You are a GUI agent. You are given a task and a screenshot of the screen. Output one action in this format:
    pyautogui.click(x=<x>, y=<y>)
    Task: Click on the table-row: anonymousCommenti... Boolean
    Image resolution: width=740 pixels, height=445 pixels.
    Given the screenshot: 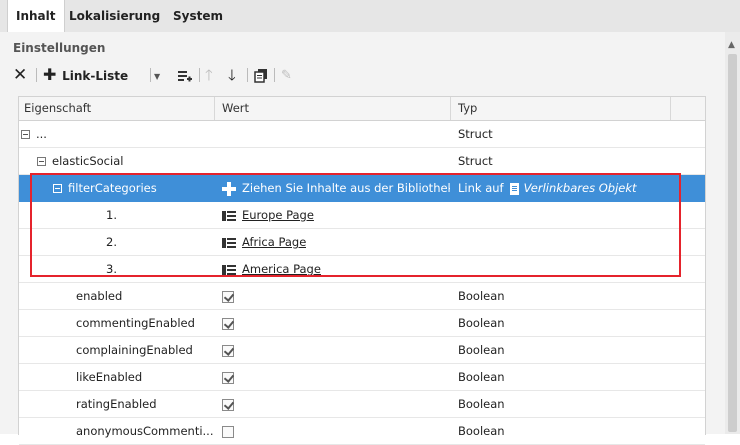 What is the action you would take?
    pyautogui.click(x=362, y=431)
    